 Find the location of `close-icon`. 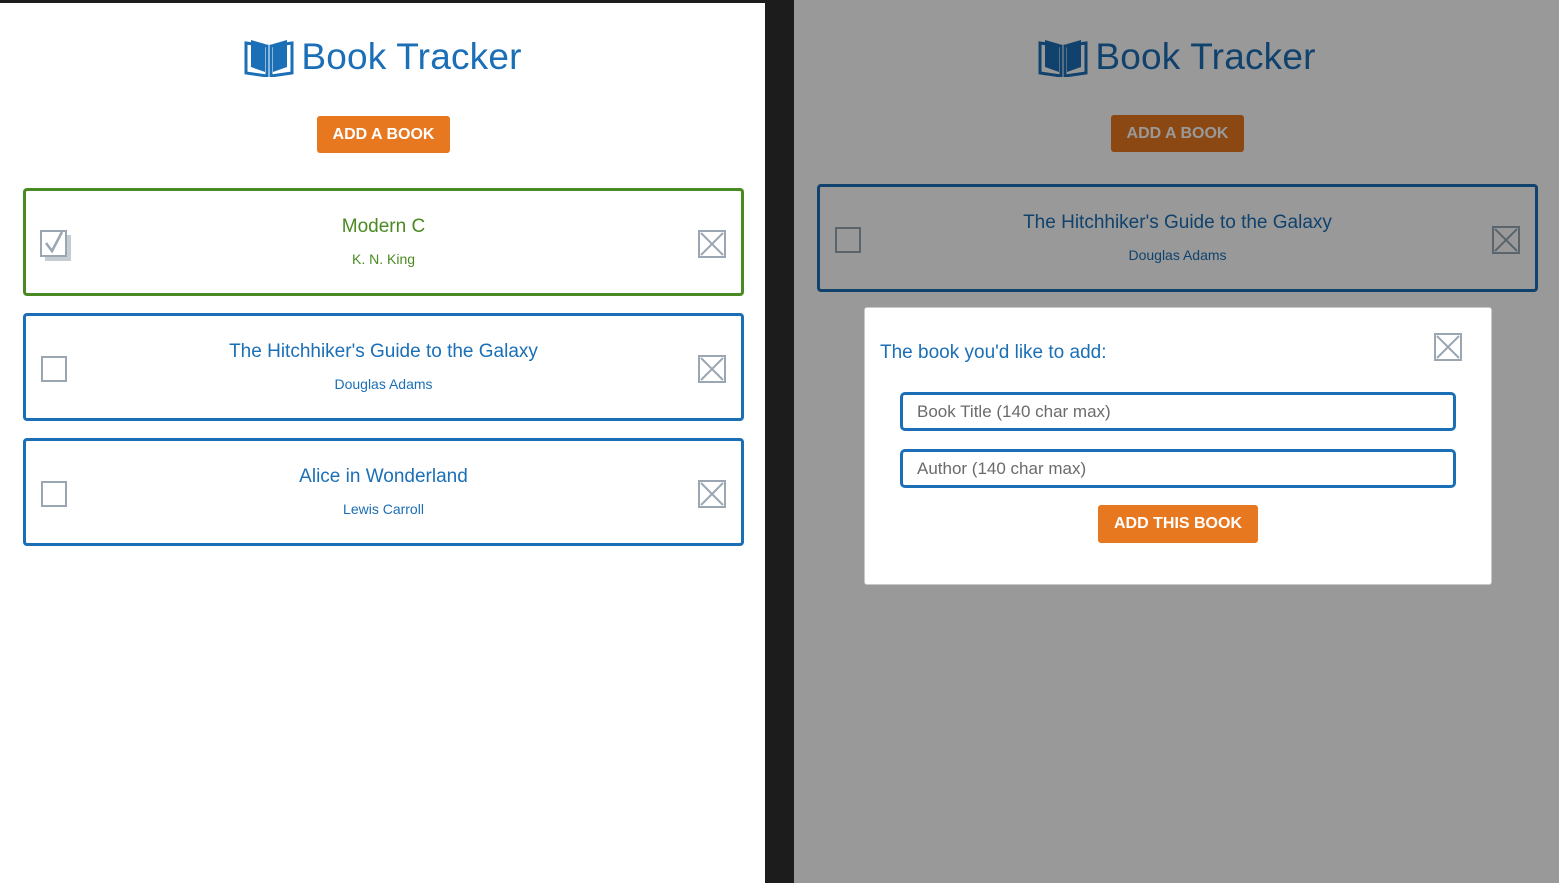

close-icon is located at coordinates (1448, 347).